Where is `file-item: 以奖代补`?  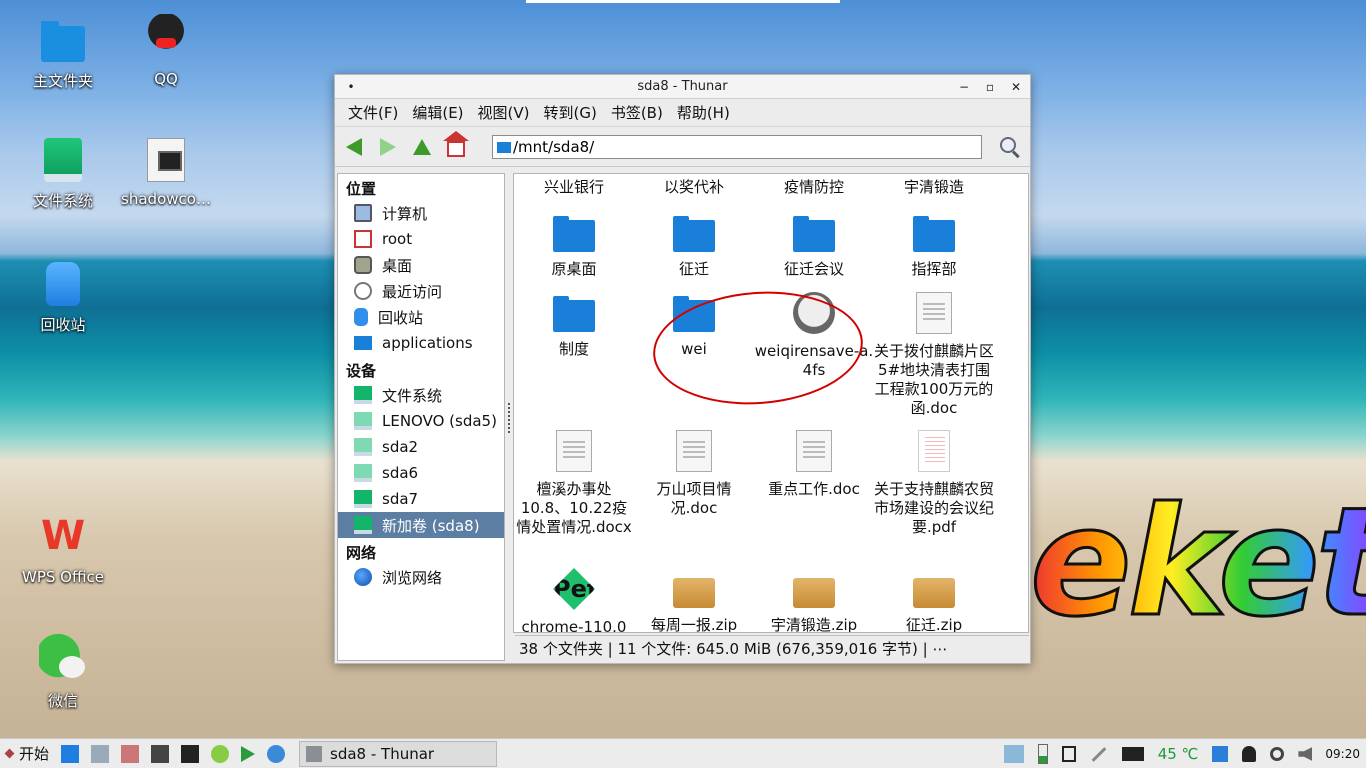 file-item: 以奖代补 is located at coordinates (694, 187).